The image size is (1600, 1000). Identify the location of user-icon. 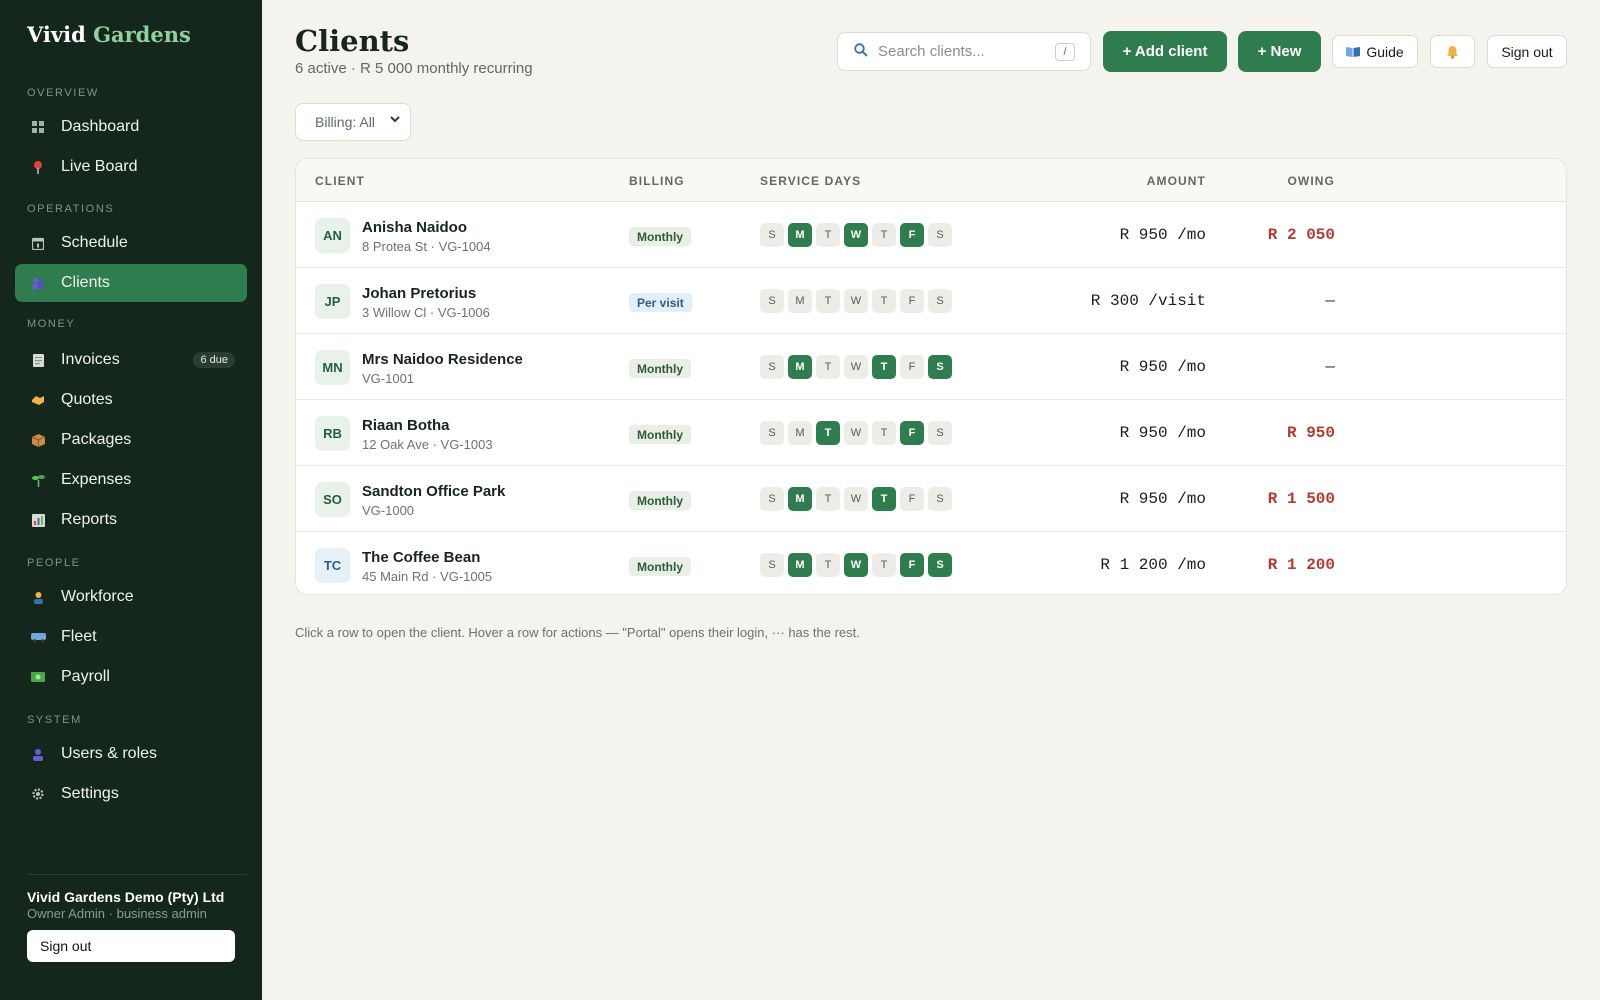
(38, 754).